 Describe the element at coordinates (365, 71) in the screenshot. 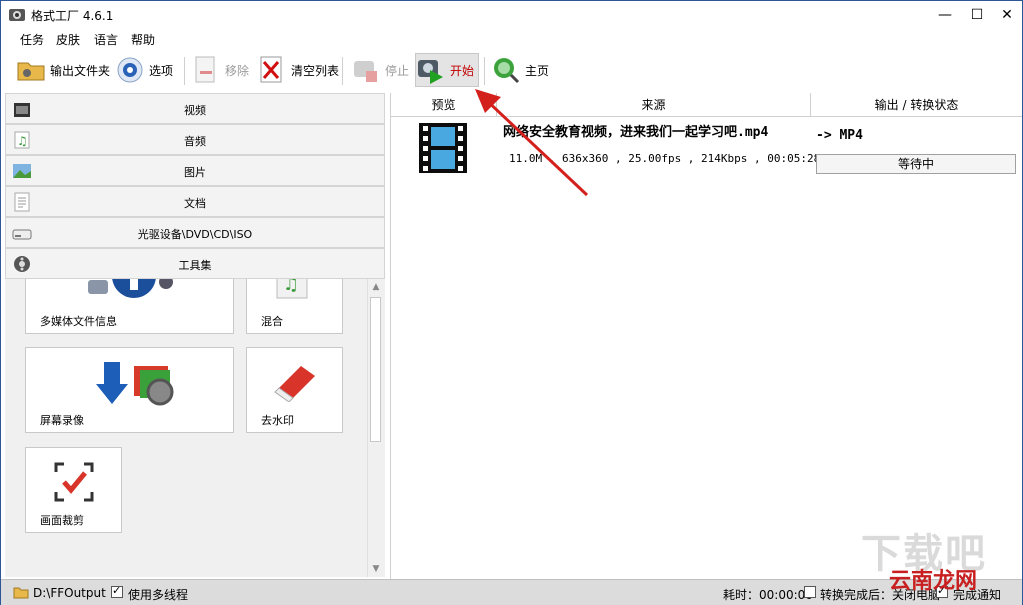

I see `stop-icon` at that location.